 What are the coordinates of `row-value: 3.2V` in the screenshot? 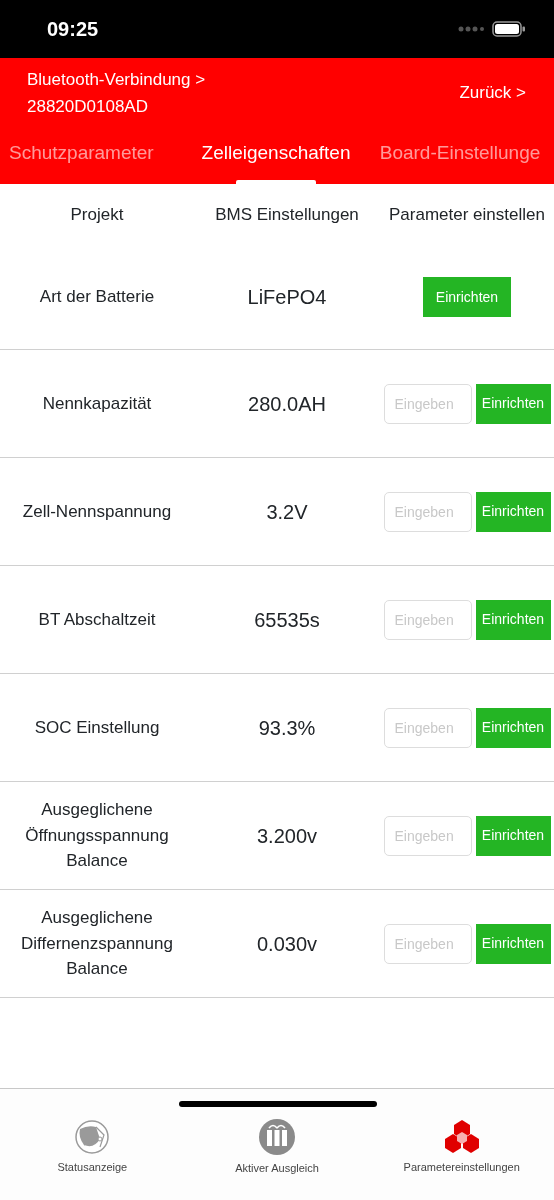 It's located at (287, 512).